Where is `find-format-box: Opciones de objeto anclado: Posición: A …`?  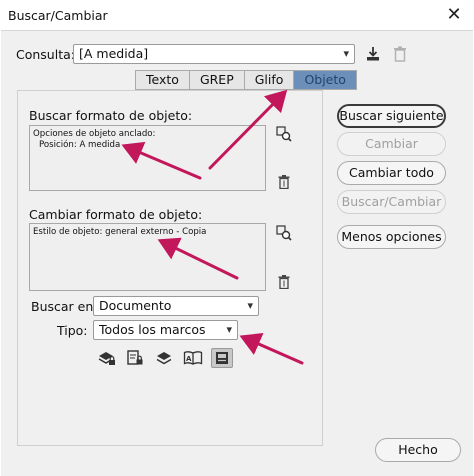
find-format-box: Opciones de objeto anclado: Posición: A … is located at coordinates (147, 158).